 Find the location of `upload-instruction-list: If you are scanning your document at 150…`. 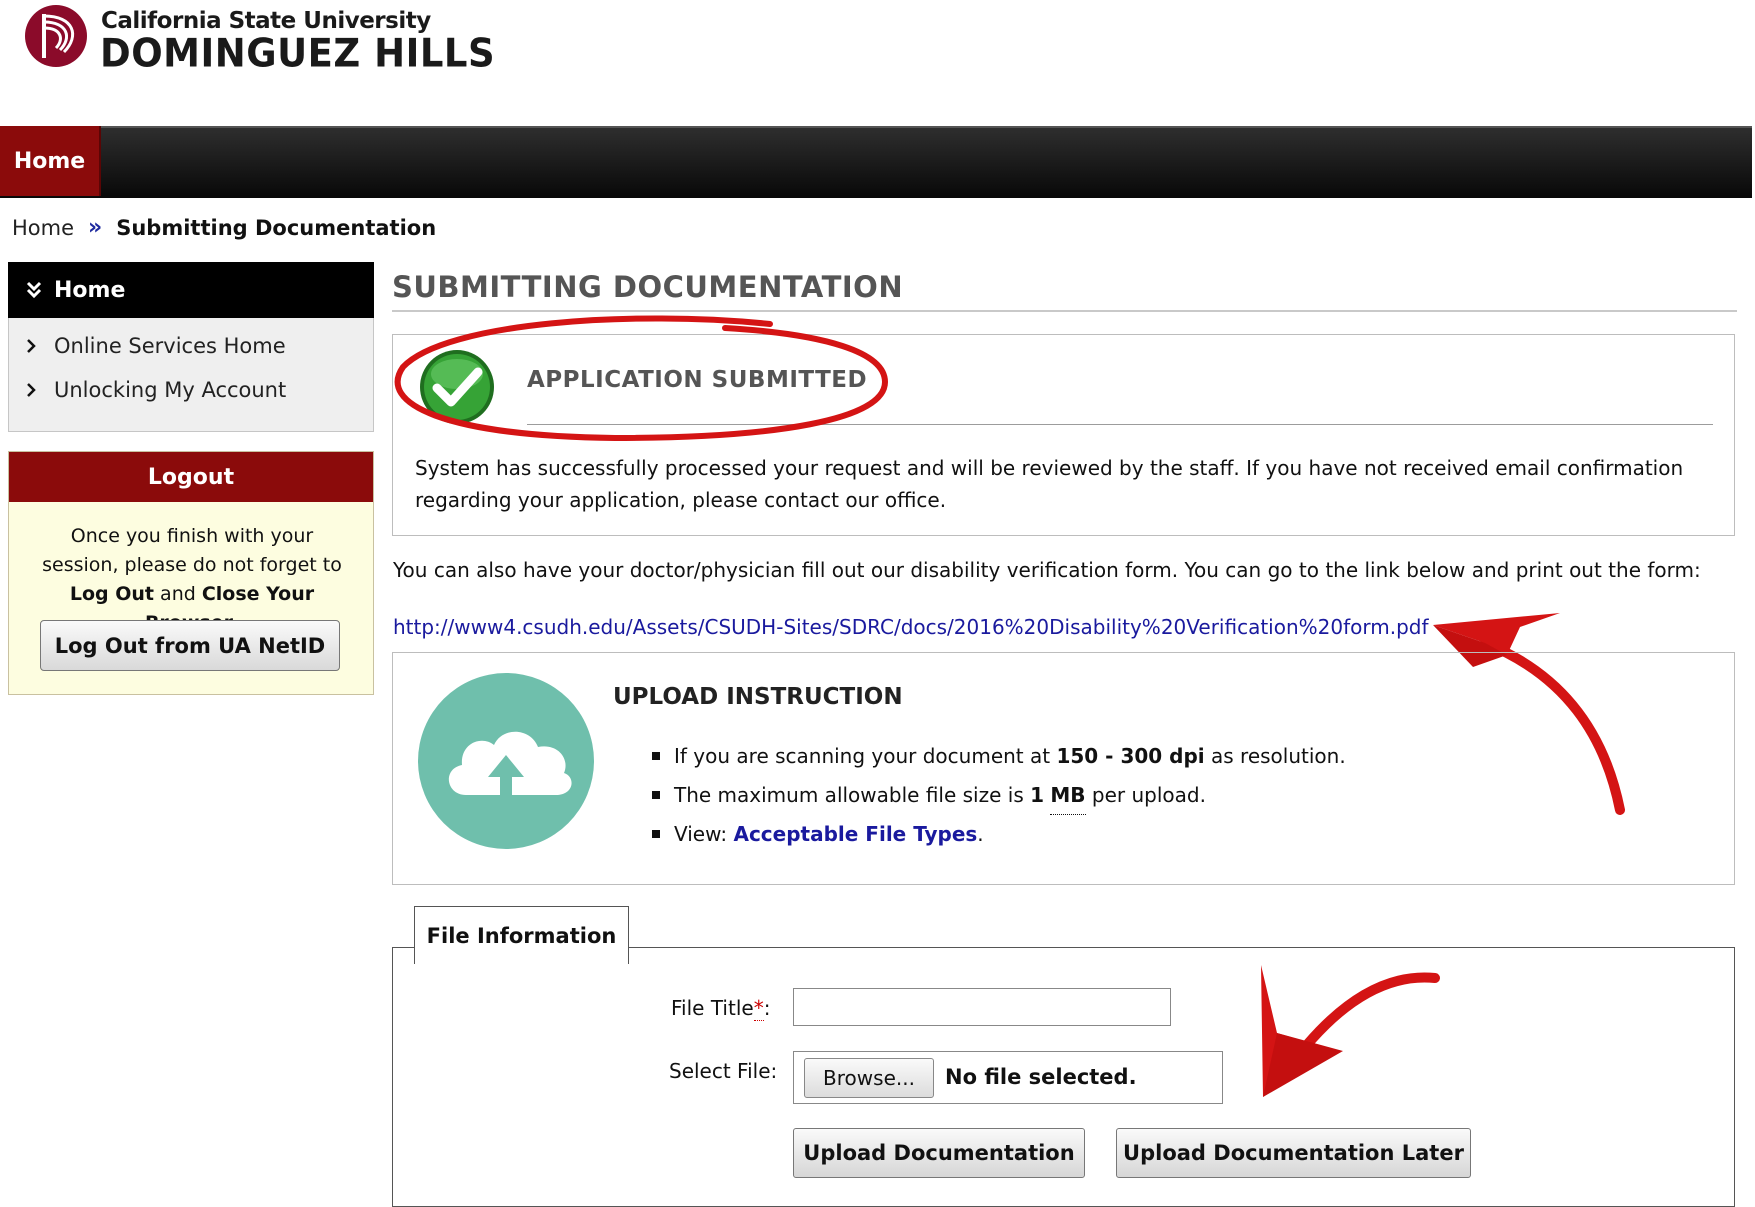

upload-instruction-list: If you are scanning your document at 150… is located at coordinates (999, 795).